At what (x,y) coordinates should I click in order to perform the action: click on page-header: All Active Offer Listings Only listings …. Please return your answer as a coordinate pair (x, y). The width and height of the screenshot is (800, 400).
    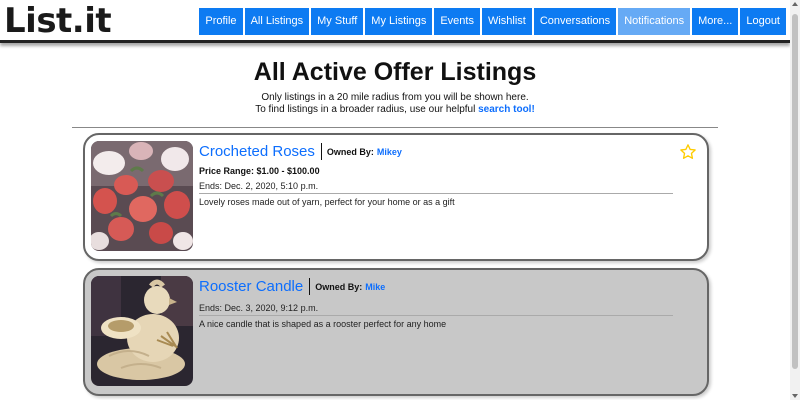
    Looking at the image, I should click on (395, 86).